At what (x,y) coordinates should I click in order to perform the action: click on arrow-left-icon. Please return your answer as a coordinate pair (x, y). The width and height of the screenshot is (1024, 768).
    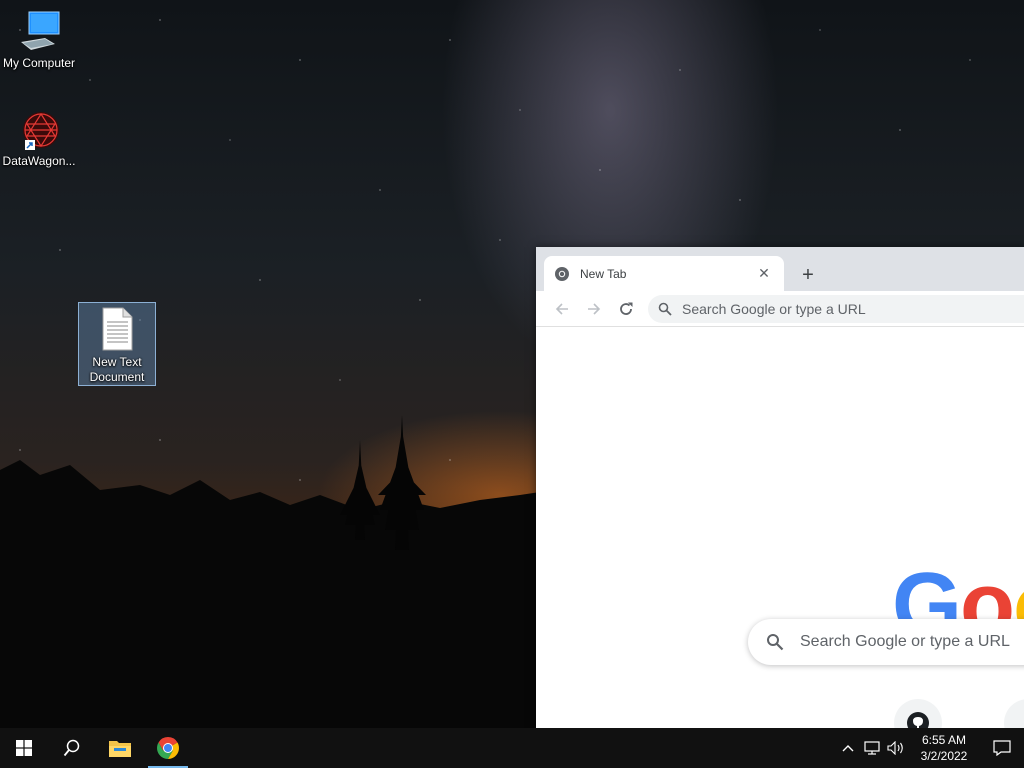
    Looking at the image, I should click on (561, 308).